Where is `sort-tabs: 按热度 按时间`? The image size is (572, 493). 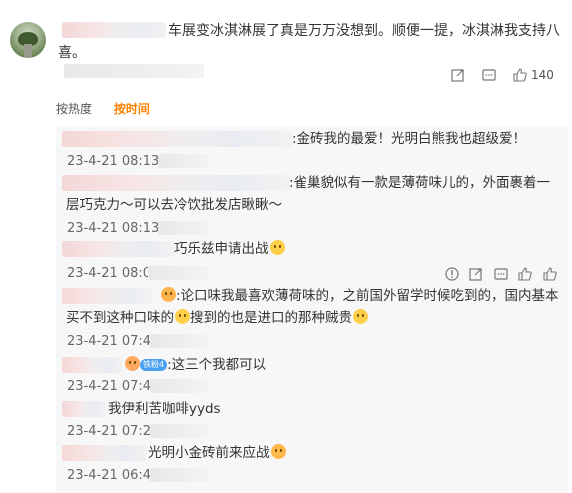
sort-tabs: 按热度 按时间 is located at coordinates (112, 108).